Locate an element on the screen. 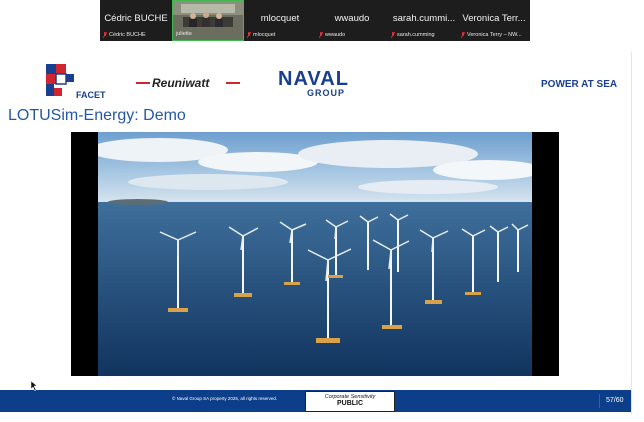 Image resolution: width=644 pixels, height=422 pixels. tagline: POWER AT SEA is located at coordinates (579, 84).